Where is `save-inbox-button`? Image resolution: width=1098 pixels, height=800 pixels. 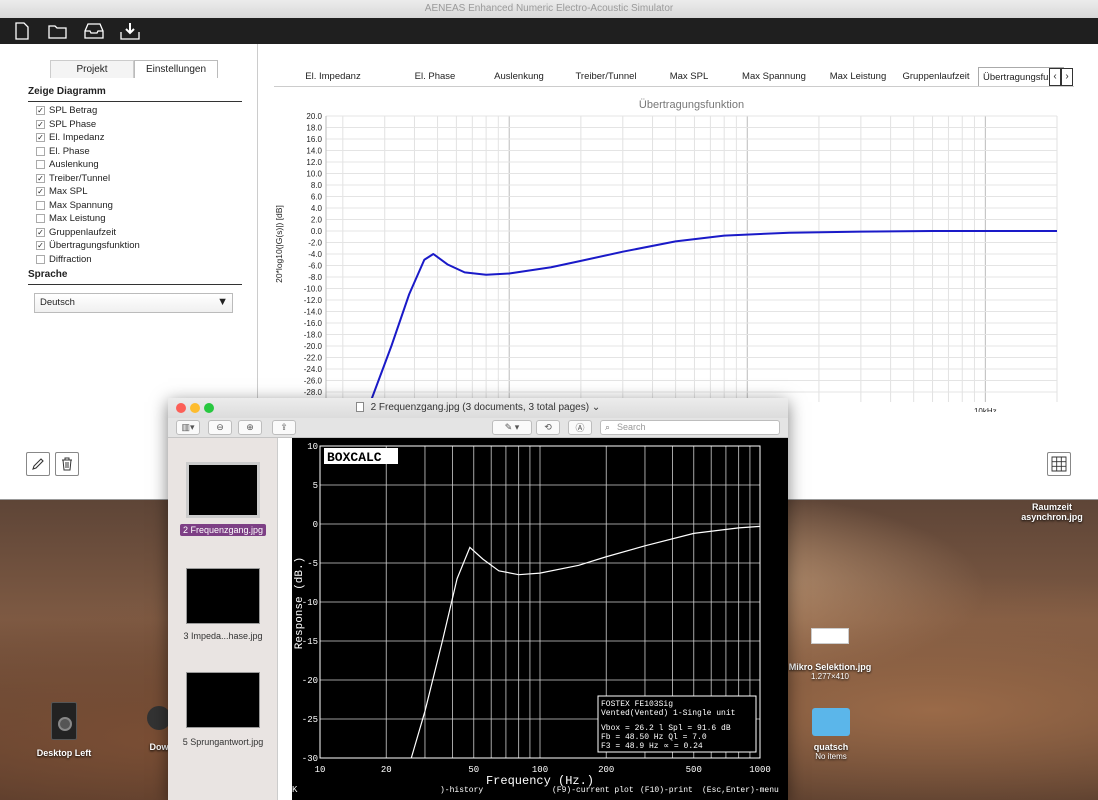 save-inbox-button is located at coordinates (94, 31).